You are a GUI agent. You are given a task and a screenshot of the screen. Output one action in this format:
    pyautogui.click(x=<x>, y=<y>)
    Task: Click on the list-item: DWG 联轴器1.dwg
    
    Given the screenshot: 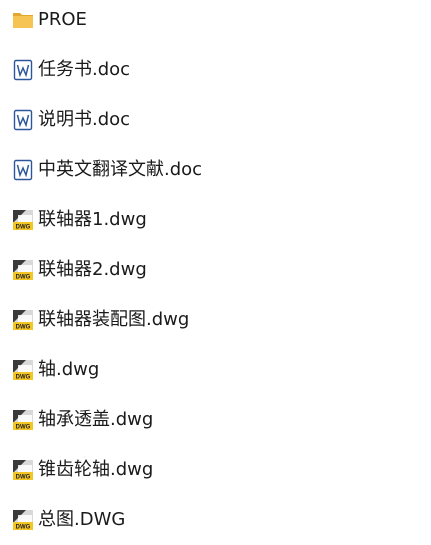 What is the action you would take?
    pyautogui.click(x=215, y=220)
    